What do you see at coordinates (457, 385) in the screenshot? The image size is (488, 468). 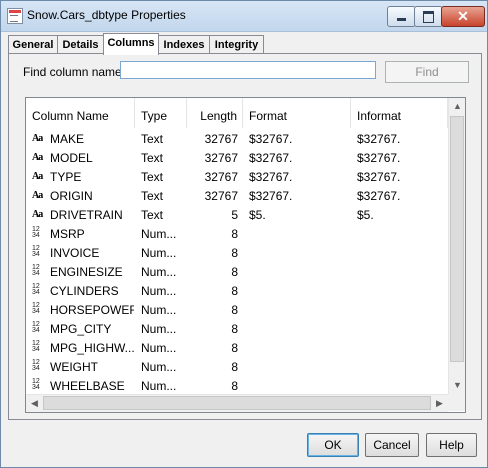 I see `scroll-down-icon: ▼` at bounding box center [457, 385].